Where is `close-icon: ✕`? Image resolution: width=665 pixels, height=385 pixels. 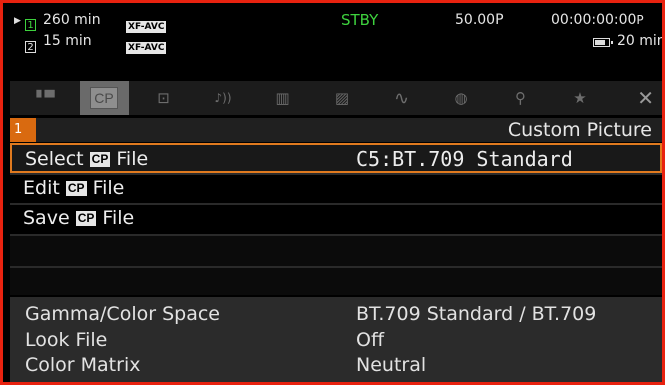
close-icon: ✕ is located at coordinates (645, 98).